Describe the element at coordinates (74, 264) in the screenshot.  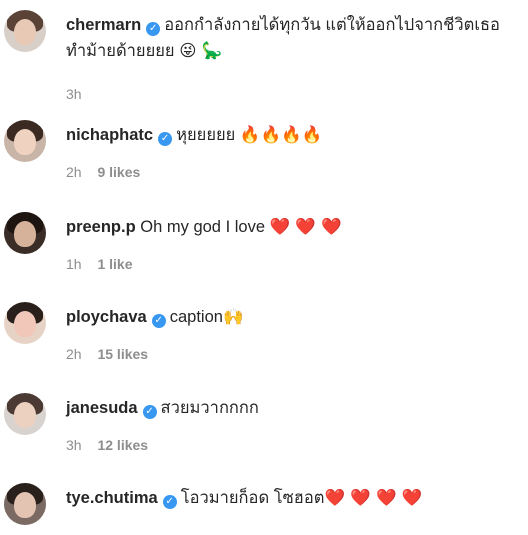
I see `comment-timestamp: 1h` at that location.